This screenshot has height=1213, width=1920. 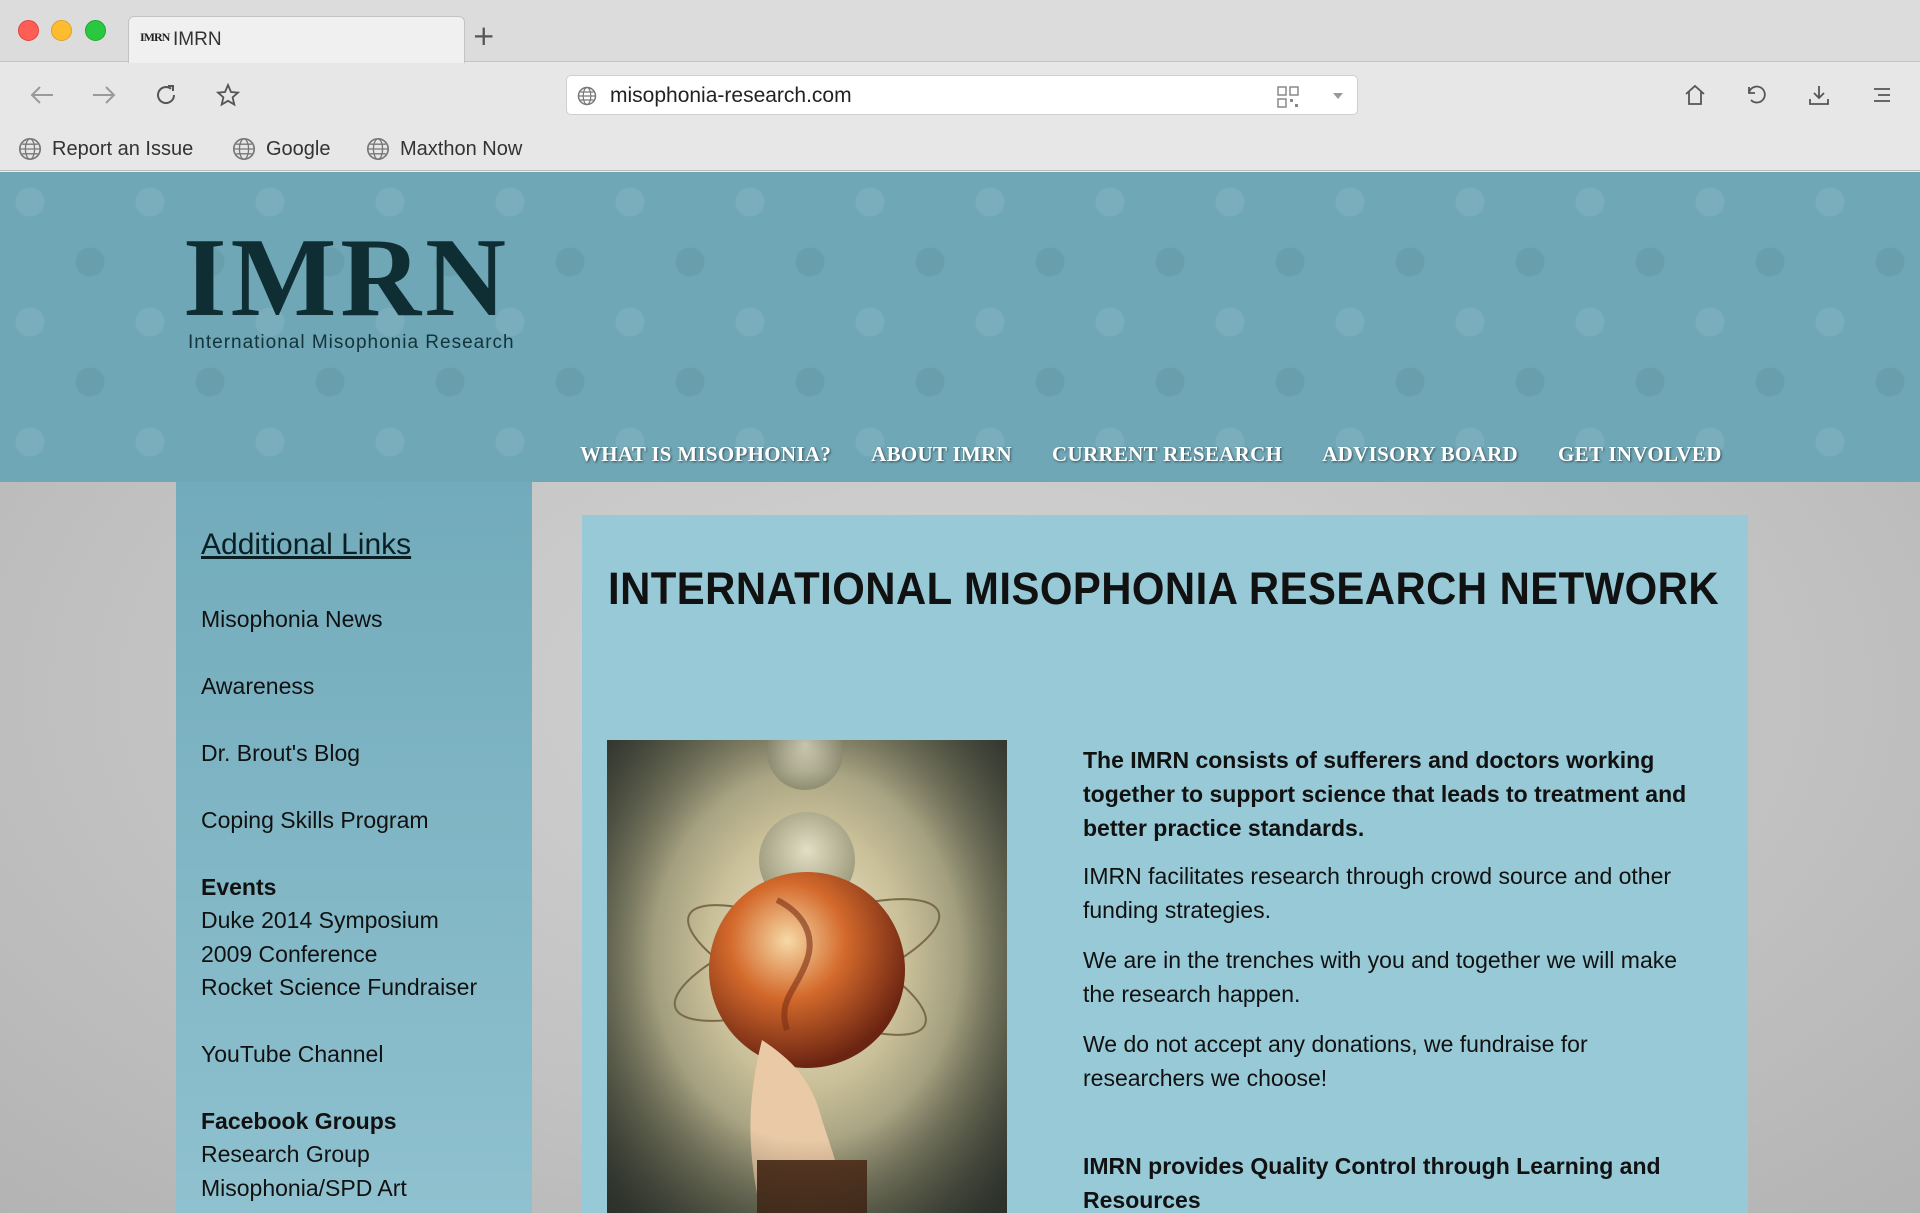 I want to click on back-arrow-icon, so click(x=42, y=95).